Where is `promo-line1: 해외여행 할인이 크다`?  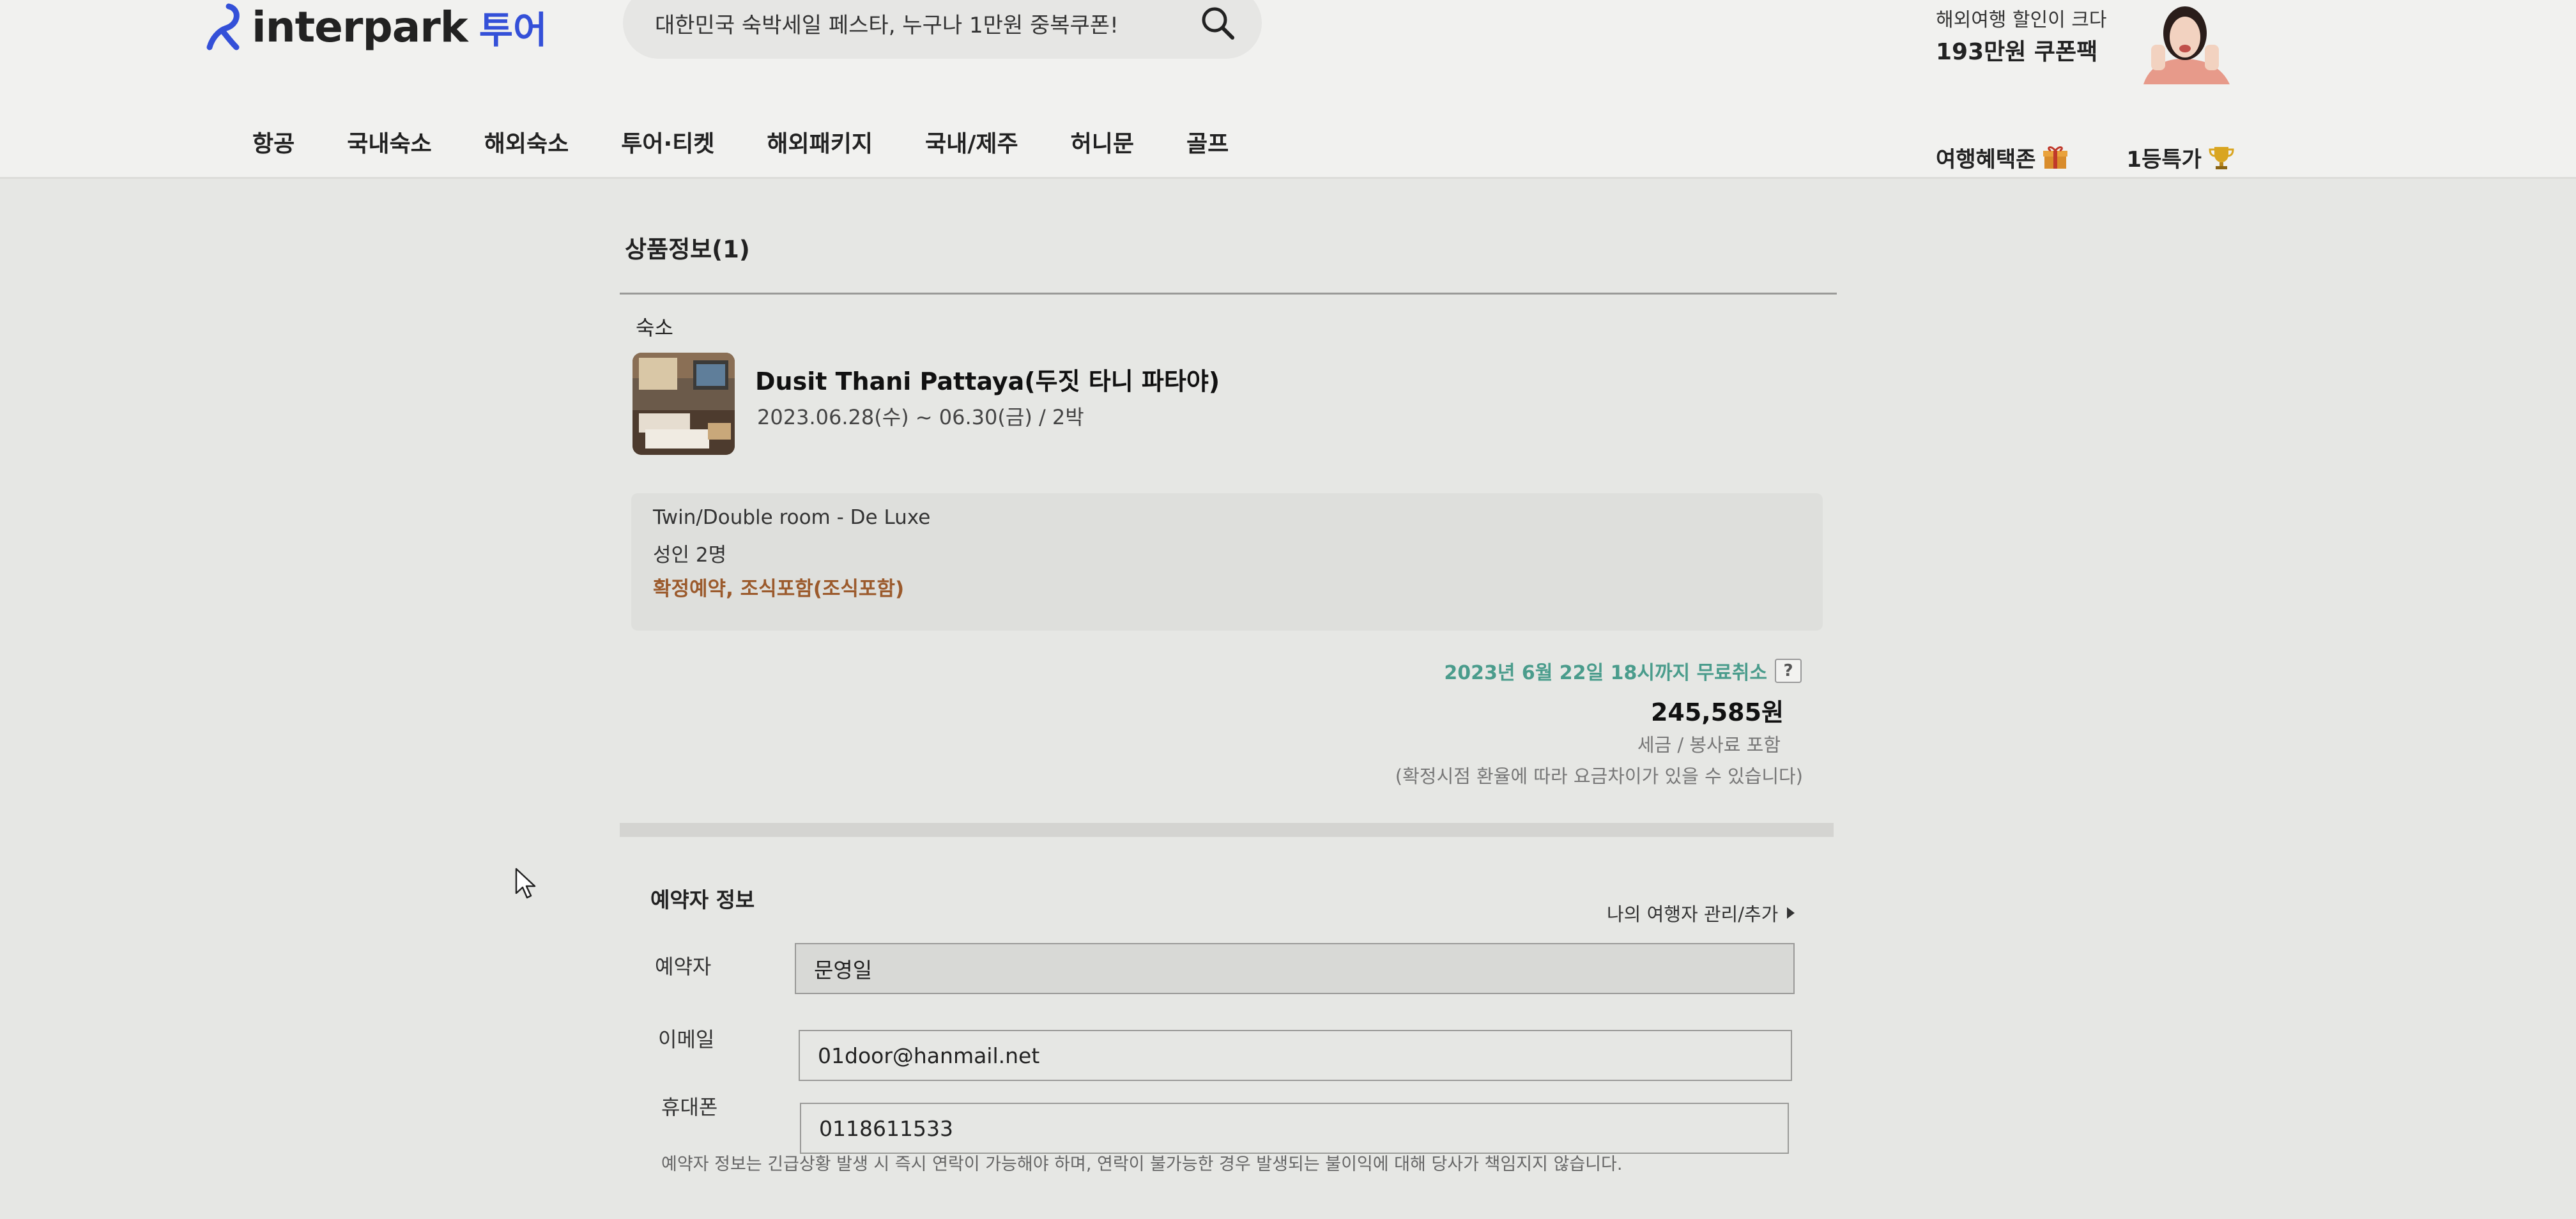 promo-line1: 해외여행 할인이 크다 is located at coordinates (2021, 20).